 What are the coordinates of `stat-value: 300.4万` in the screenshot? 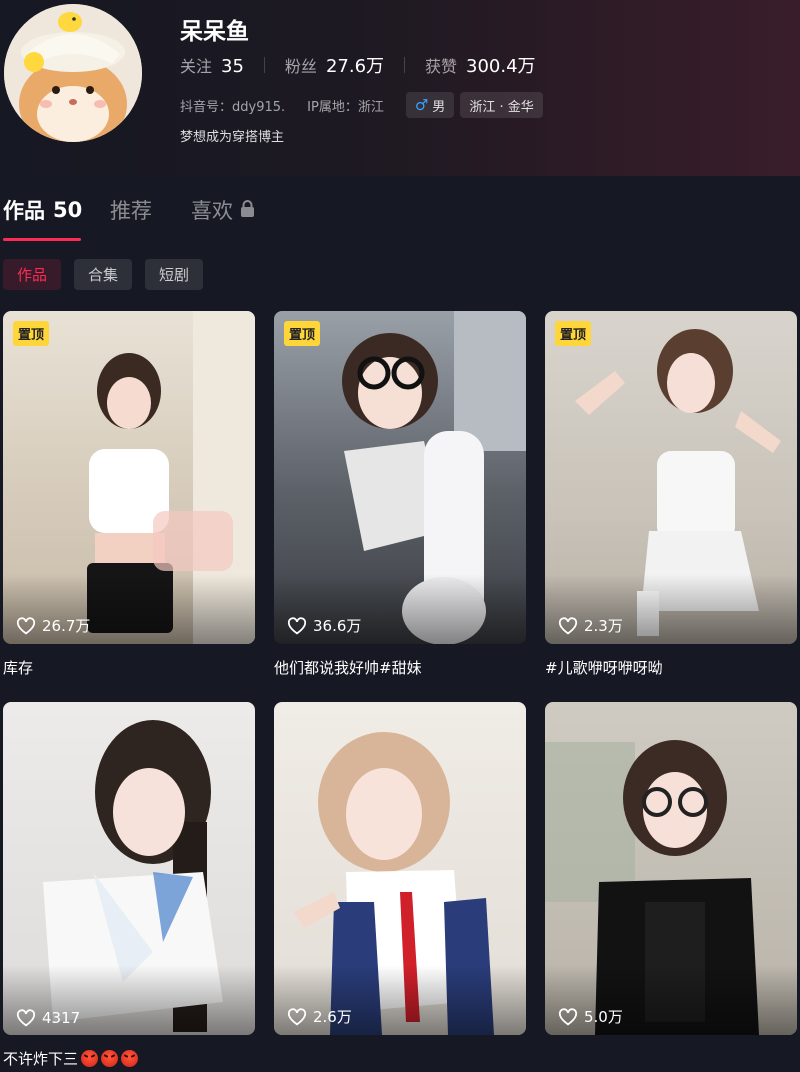 It's located at (501, 66).